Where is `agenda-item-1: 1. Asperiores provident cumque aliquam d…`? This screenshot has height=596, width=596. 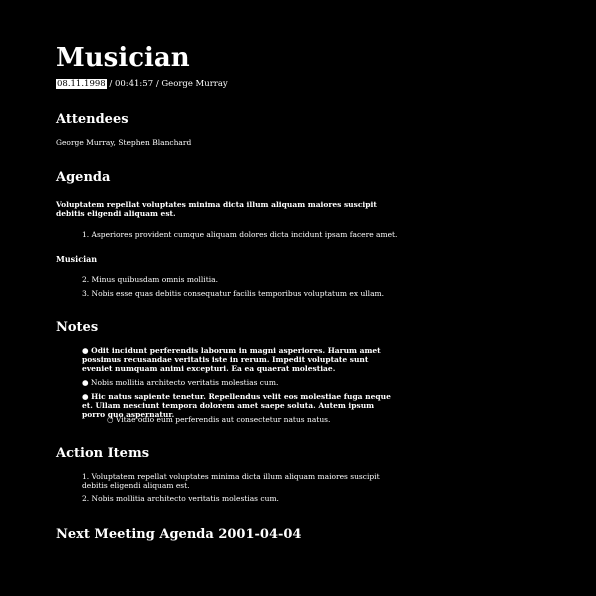
agenda-item-1: 1. Asperiores provident cumque aliquam d… is located at coordinates (240, 234).